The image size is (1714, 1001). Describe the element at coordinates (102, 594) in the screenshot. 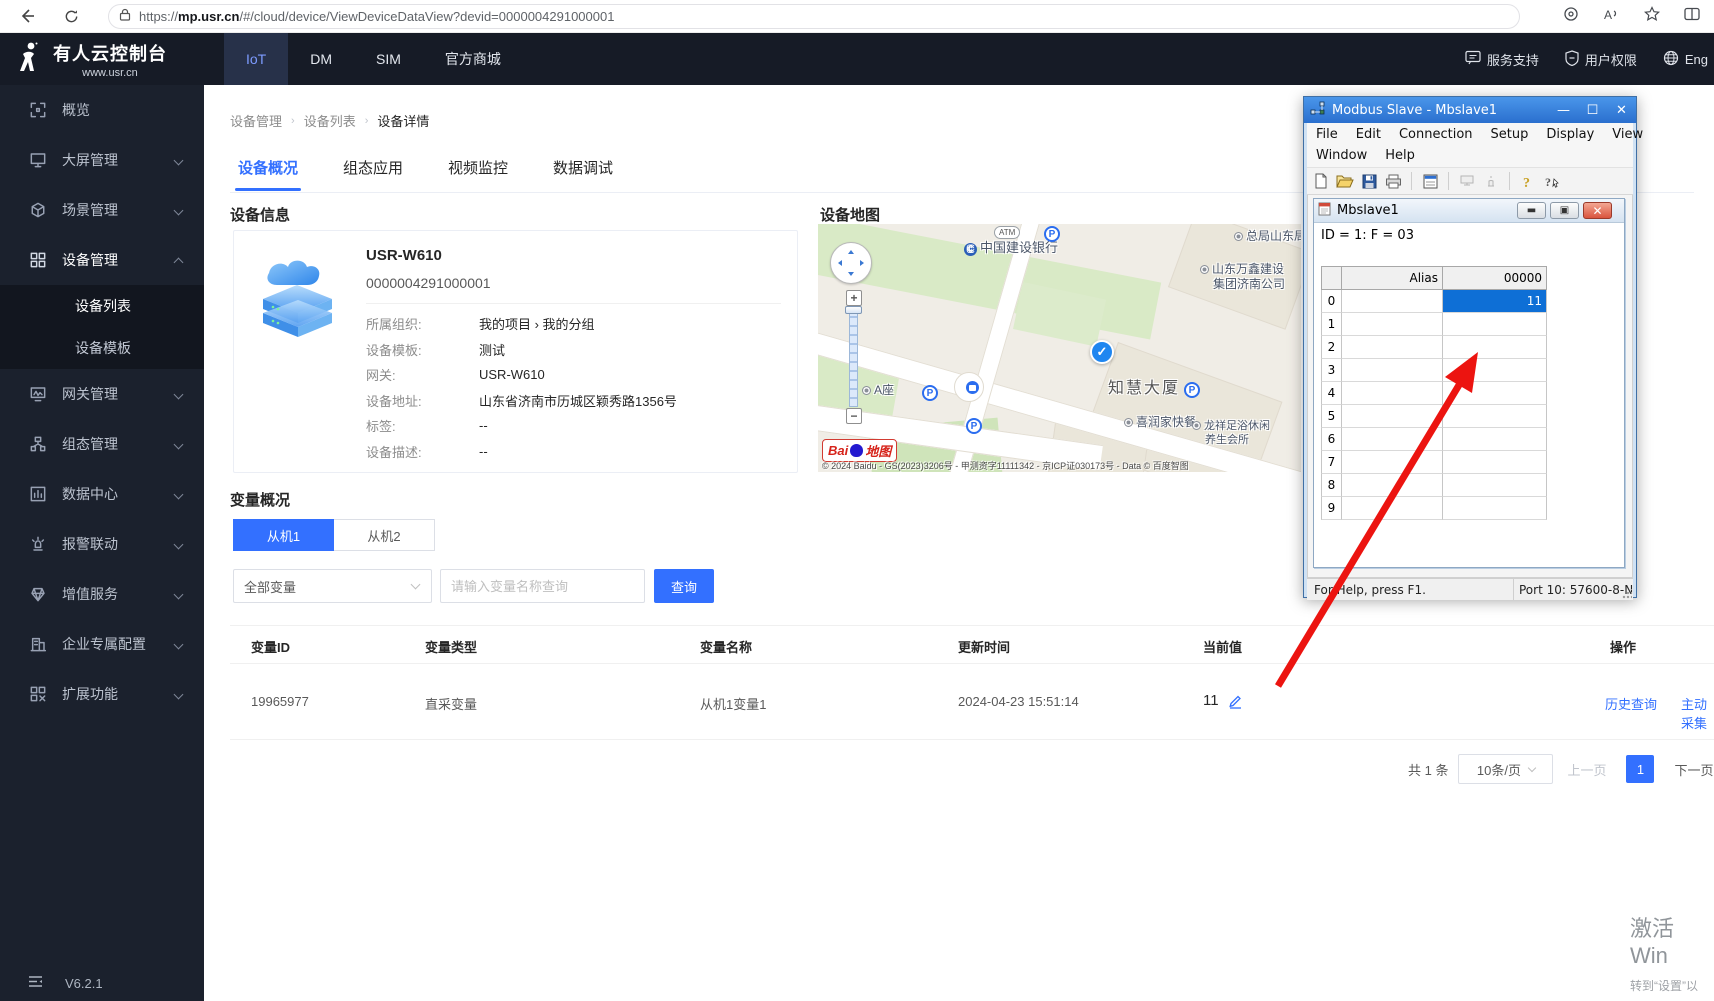

I see `sidebar-item-增值服务: 增值服务` at that location.